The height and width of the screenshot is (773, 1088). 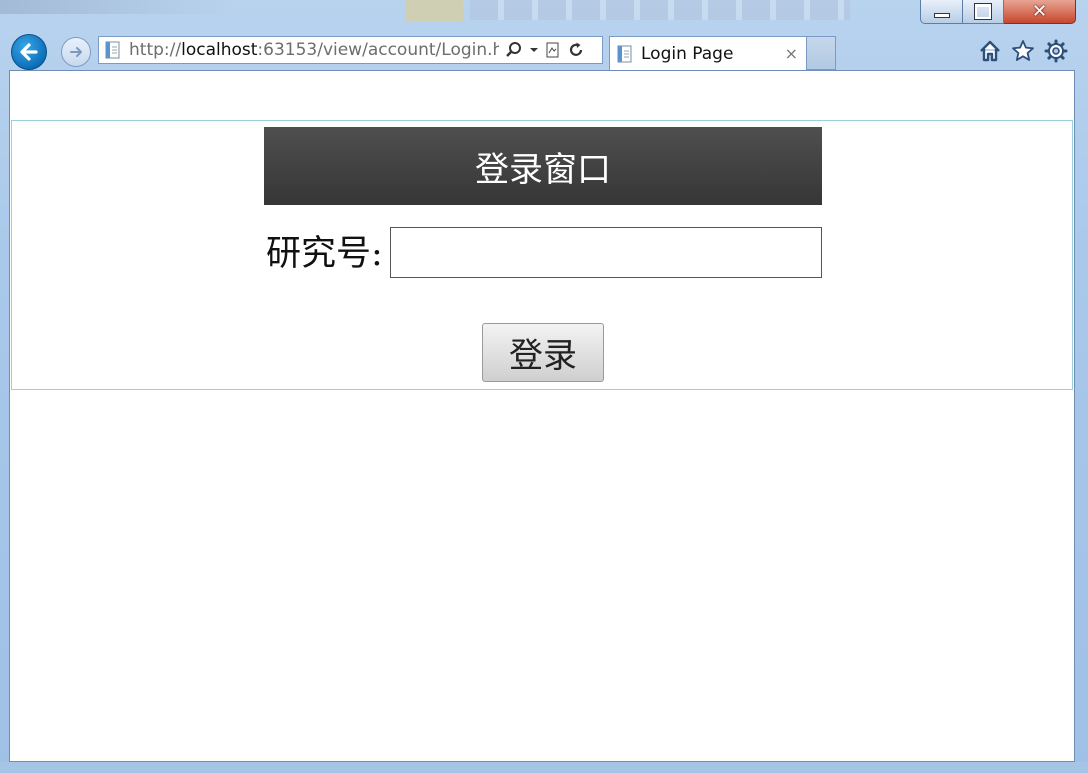 What do you see at coordinates (576, 50) in the screenshot?
I see `refresh-icon` at bounding box center [576, 50].